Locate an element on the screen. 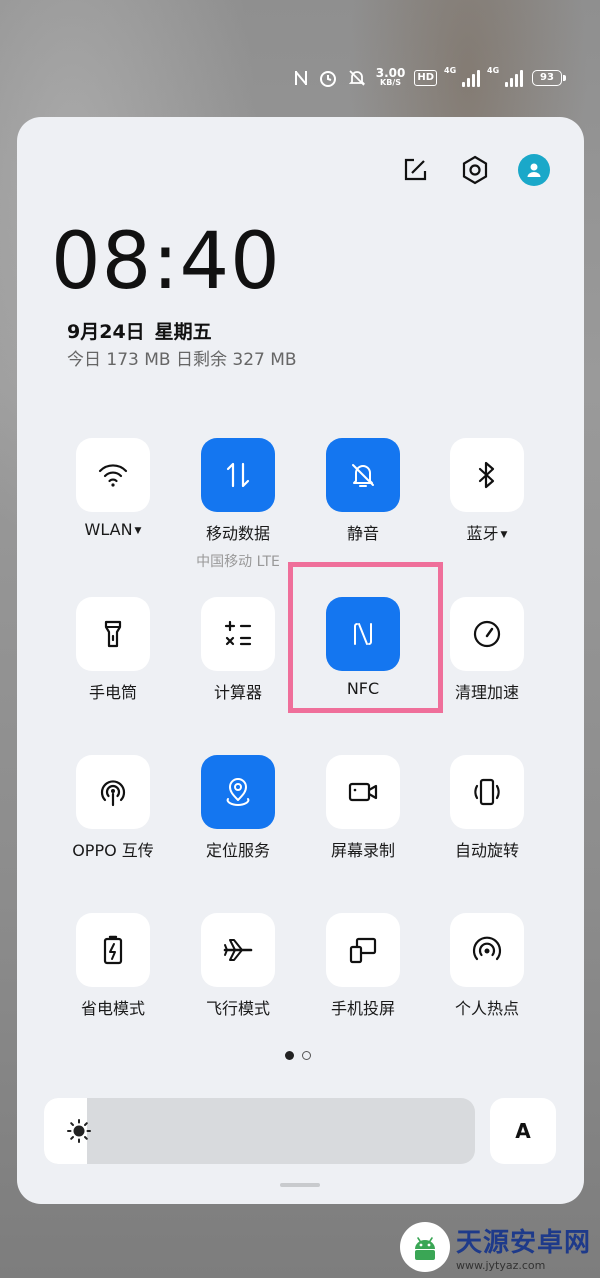 The height and width of the screenshot is (1278, 600). tile-power-saving: 省电模式 is located at coordinates (113, 966).